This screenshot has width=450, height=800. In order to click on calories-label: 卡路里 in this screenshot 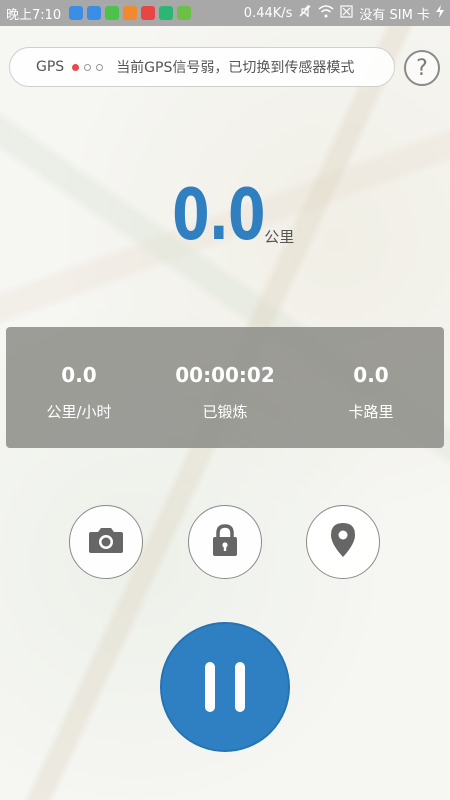, I will do `click(371, 412)`.